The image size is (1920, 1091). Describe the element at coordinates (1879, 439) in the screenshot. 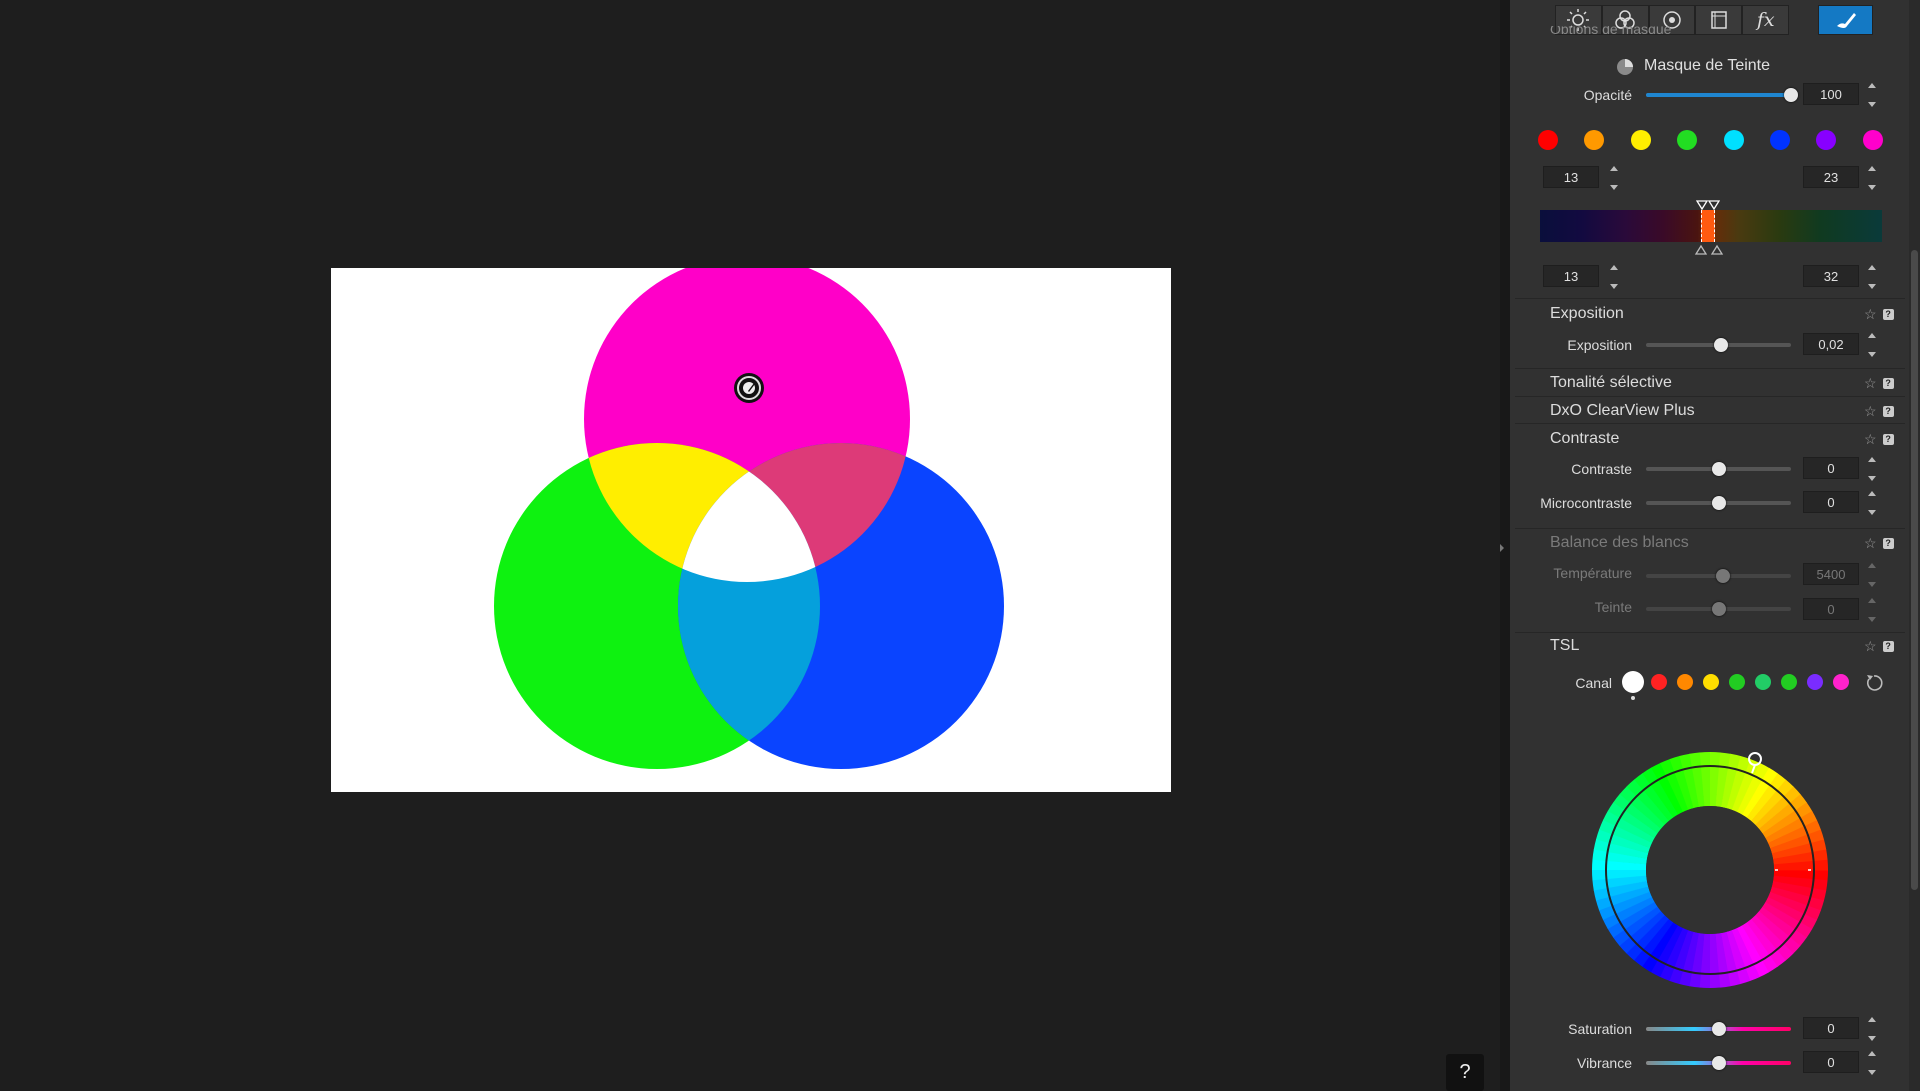

I see `contraste-icons: ☆?` at that location.